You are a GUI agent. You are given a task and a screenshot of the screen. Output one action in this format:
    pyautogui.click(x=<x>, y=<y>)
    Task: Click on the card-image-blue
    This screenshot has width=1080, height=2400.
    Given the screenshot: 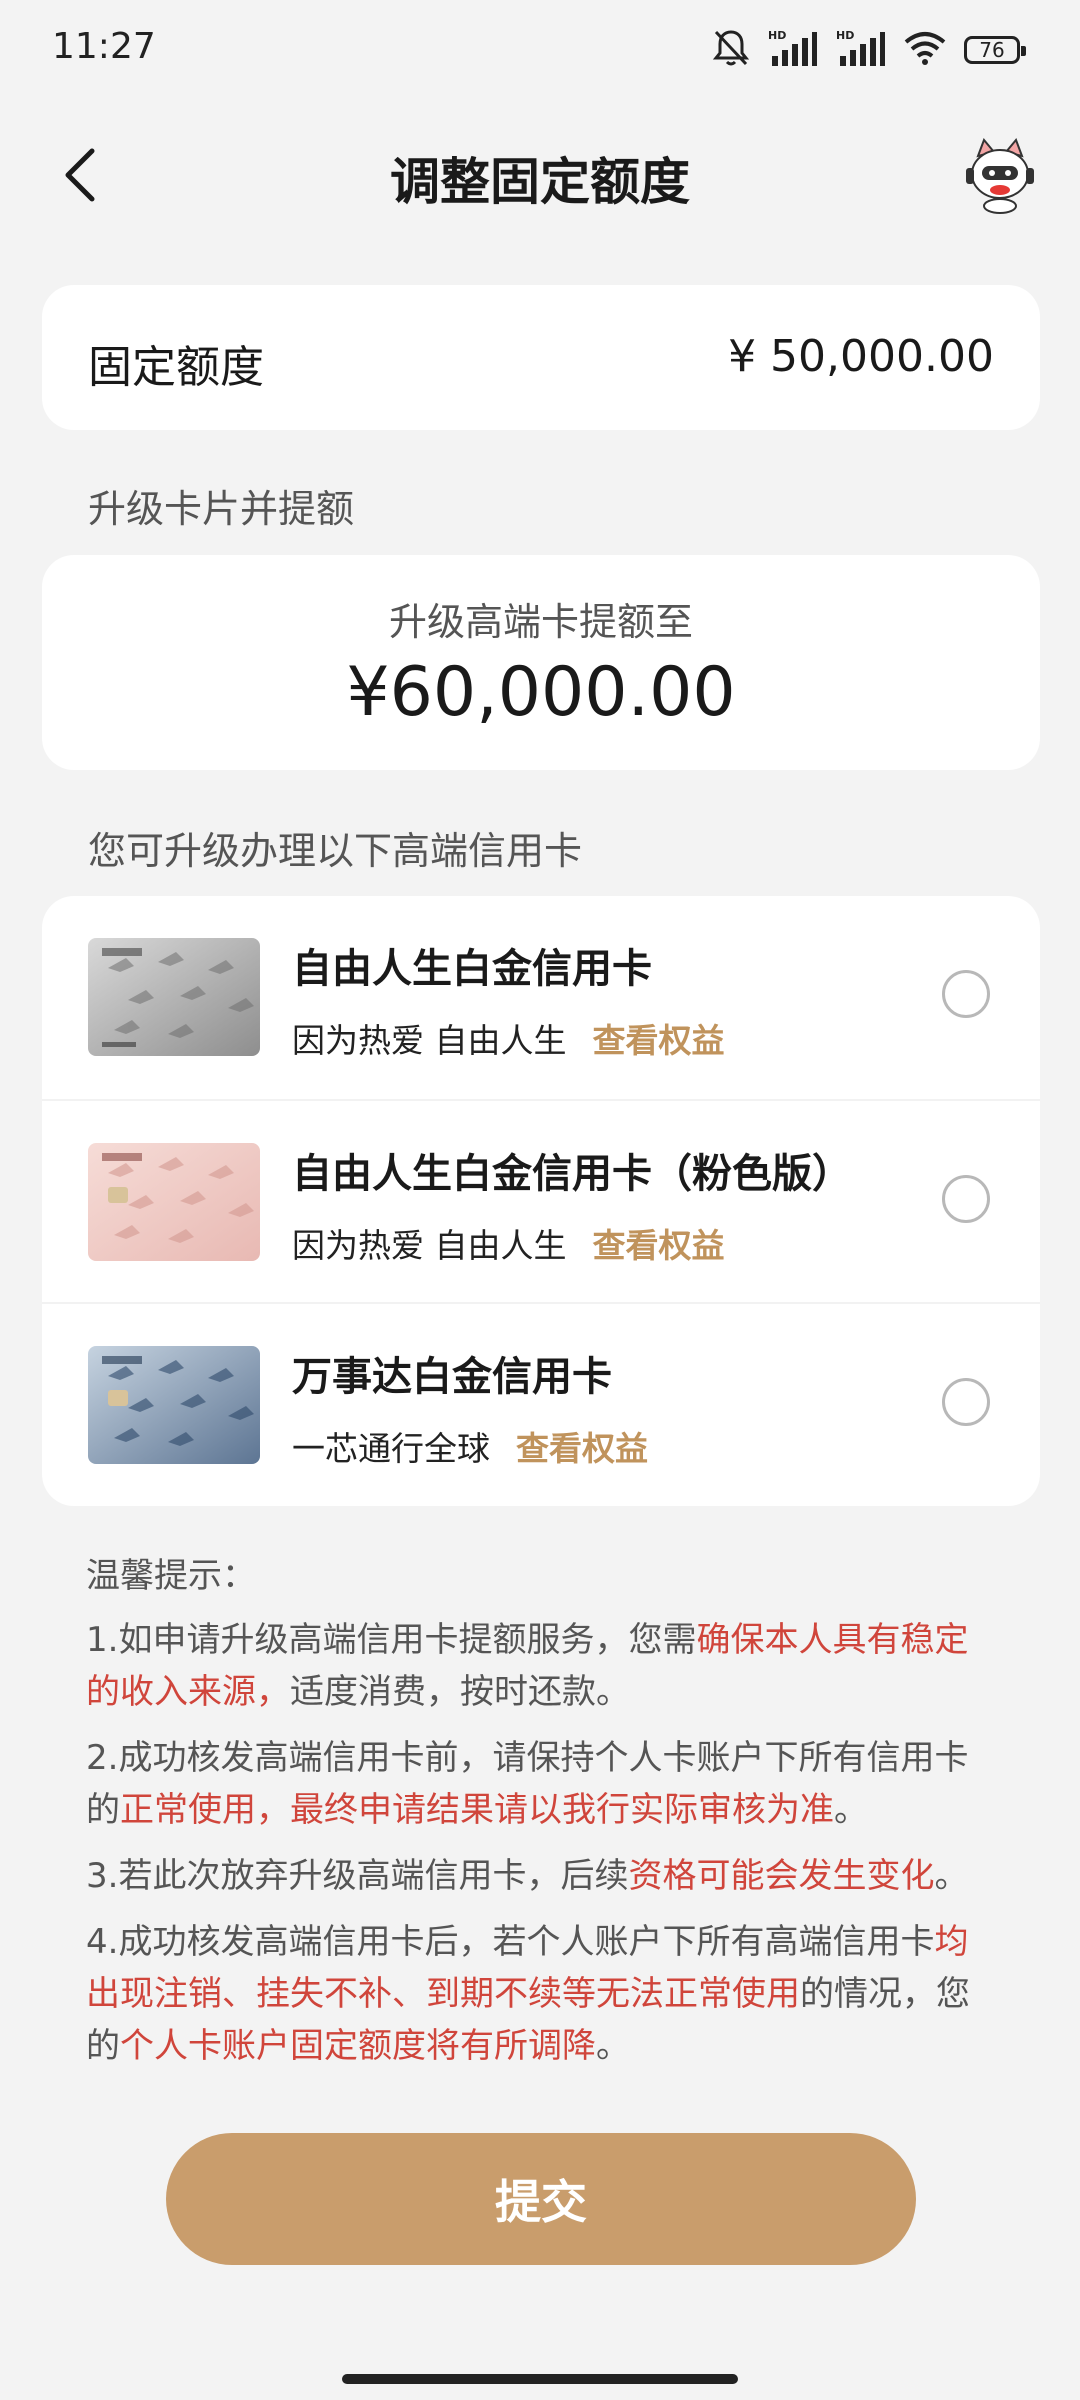 What is the action you would take?
    pyautogui.click(x=174, y=1405)
    